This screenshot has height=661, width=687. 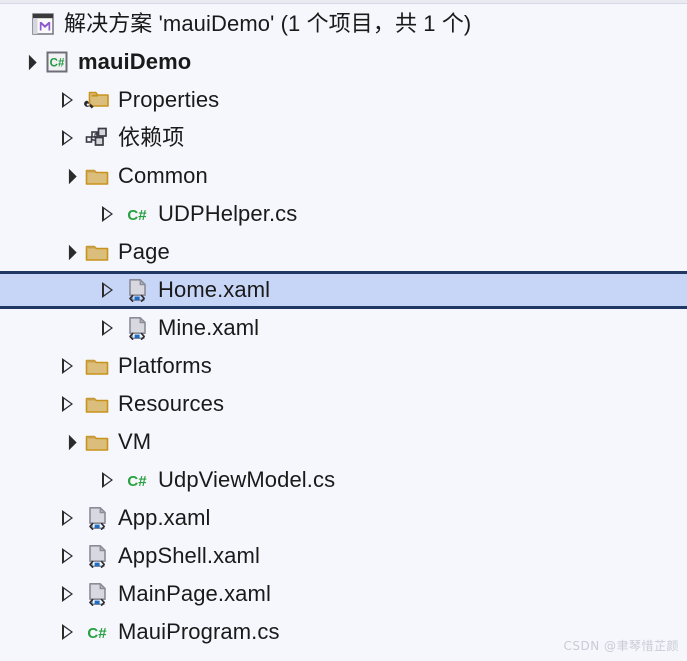 What do you see at coordinates (343, 594) in the screenshot?
I see `tree-item-mainpage-xaml: MainPage.xaml` at bounding box center [343, 594].